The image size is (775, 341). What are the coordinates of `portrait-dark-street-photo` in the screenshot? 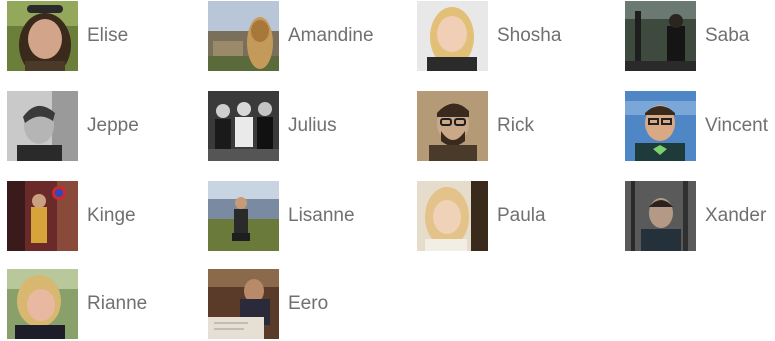 It's located at (660, 36).